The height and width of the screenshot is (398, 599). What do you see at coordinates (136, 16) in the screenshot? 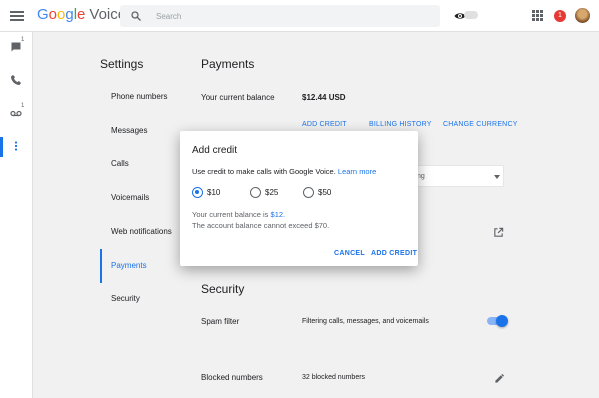
I see `search-icon` at bounding box center [136, 16].